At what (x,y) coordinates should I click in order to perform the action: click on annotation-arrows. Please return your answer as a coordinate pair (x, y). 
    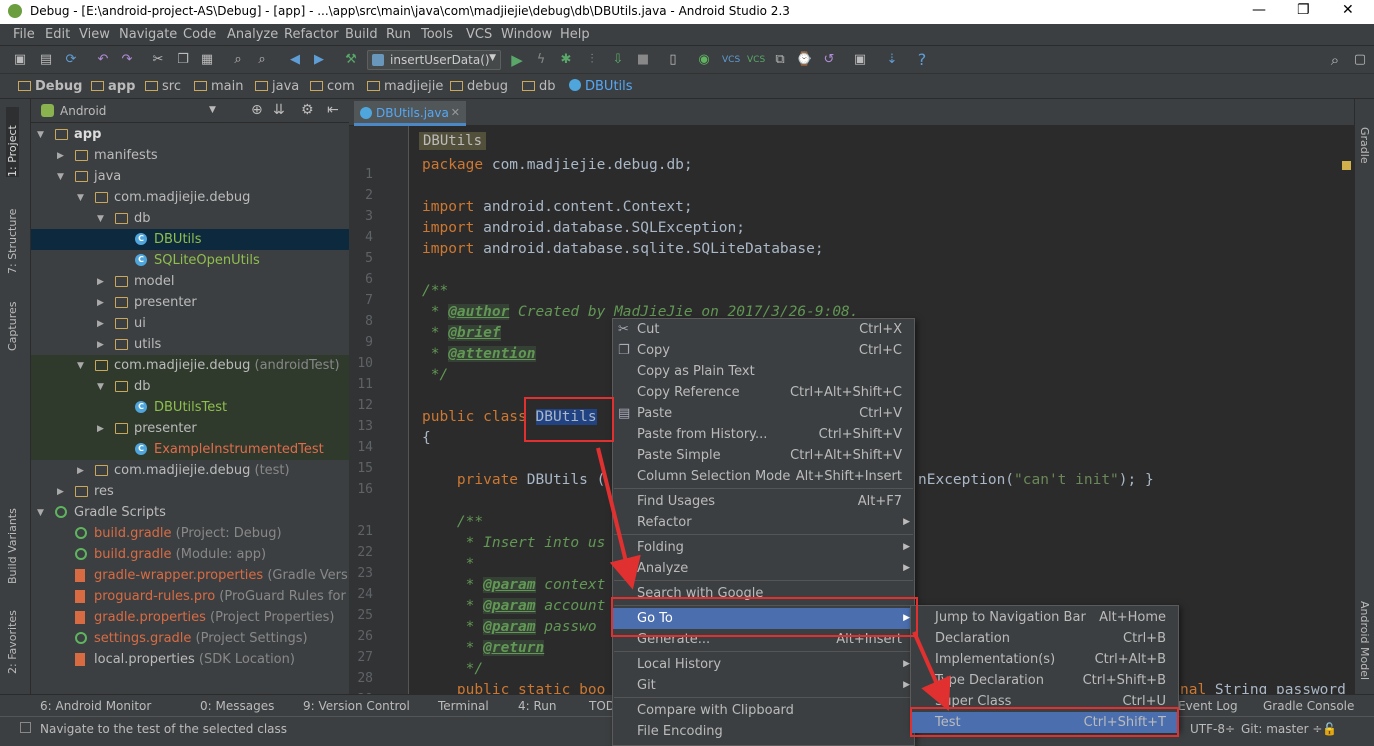
    Looking at the image, I should click on (773, 579).